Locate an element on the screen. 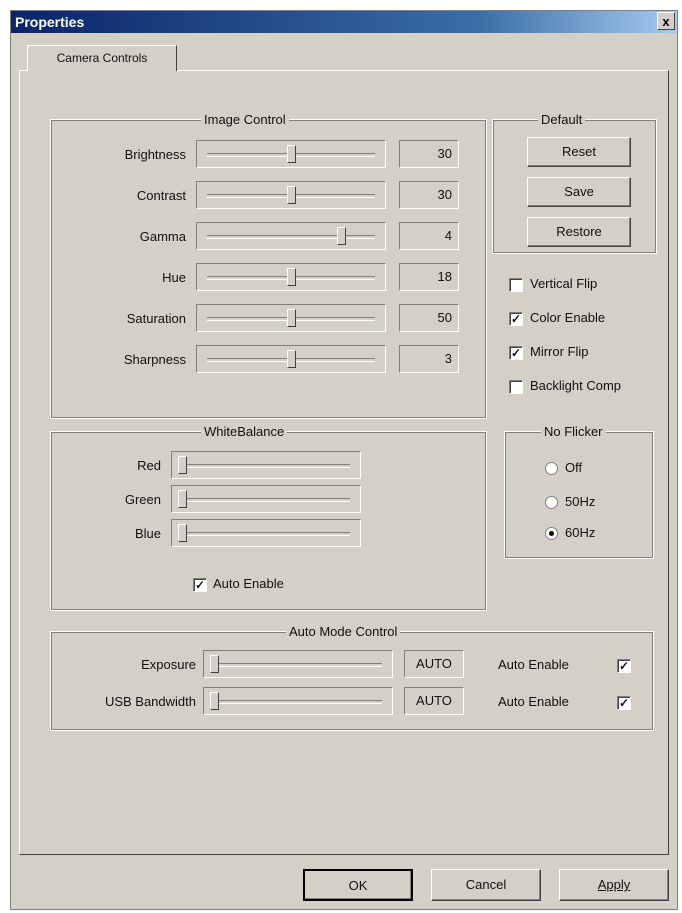 This screenshot has height=913, width=682. hue-slider is located at coordinates (291, 277).